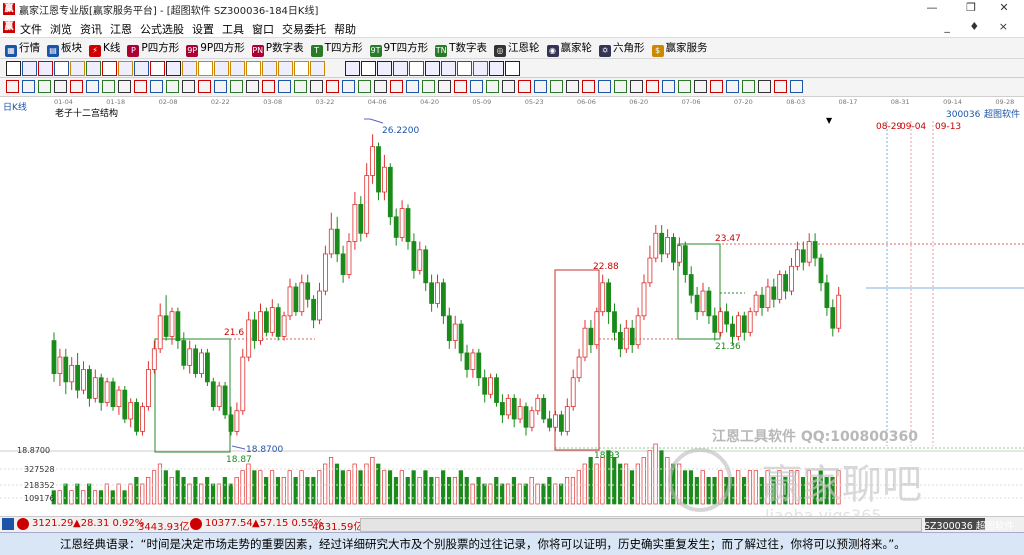 The height and width of the screenshot is (555, 1024). Describe the element at coordinates (44, 86) in the screenshot. I see `analysis-tool-2-icon` at that location.